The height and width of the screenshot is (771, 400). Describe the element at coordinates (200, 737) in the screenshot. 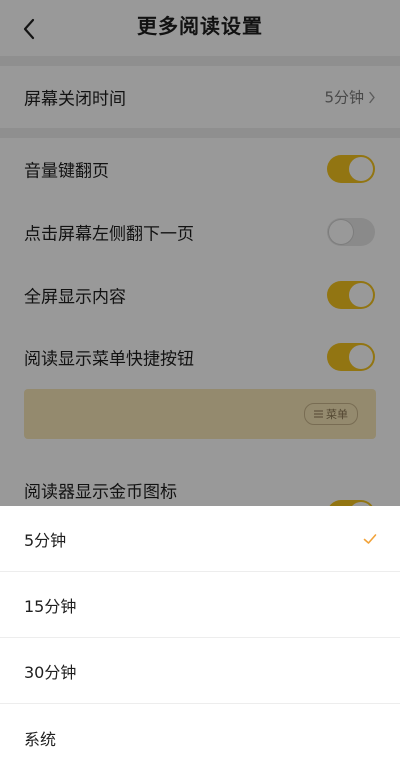

I see `option-system: 系统` at that location.